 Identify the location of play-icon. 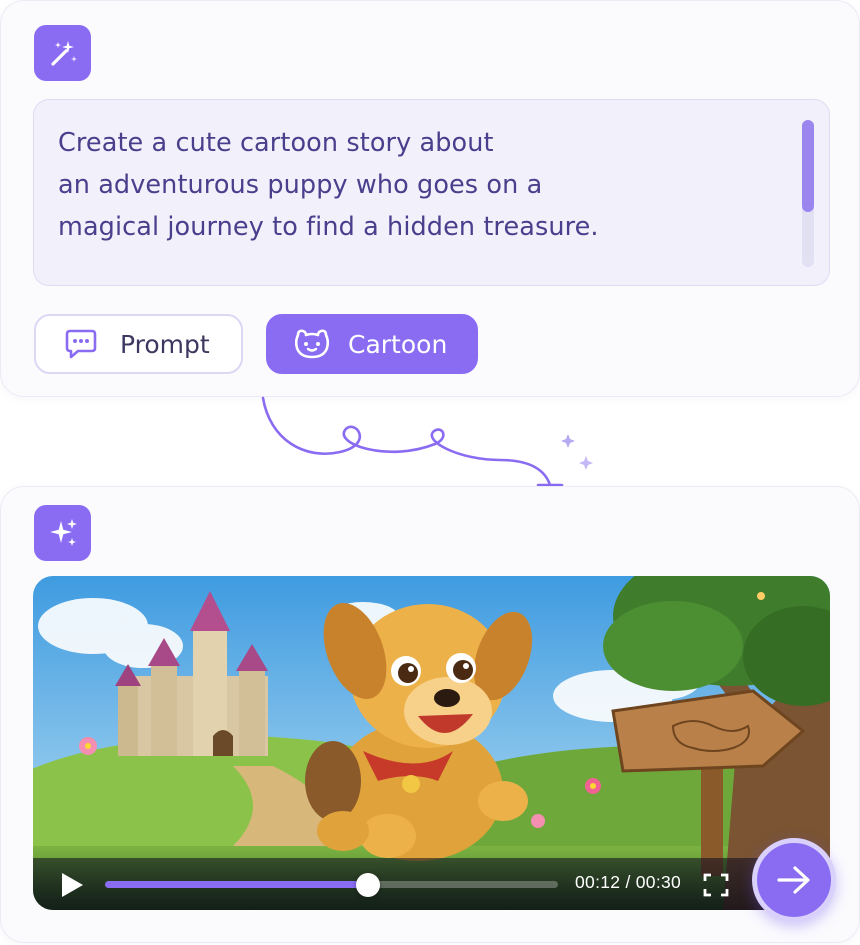
(72, 885).